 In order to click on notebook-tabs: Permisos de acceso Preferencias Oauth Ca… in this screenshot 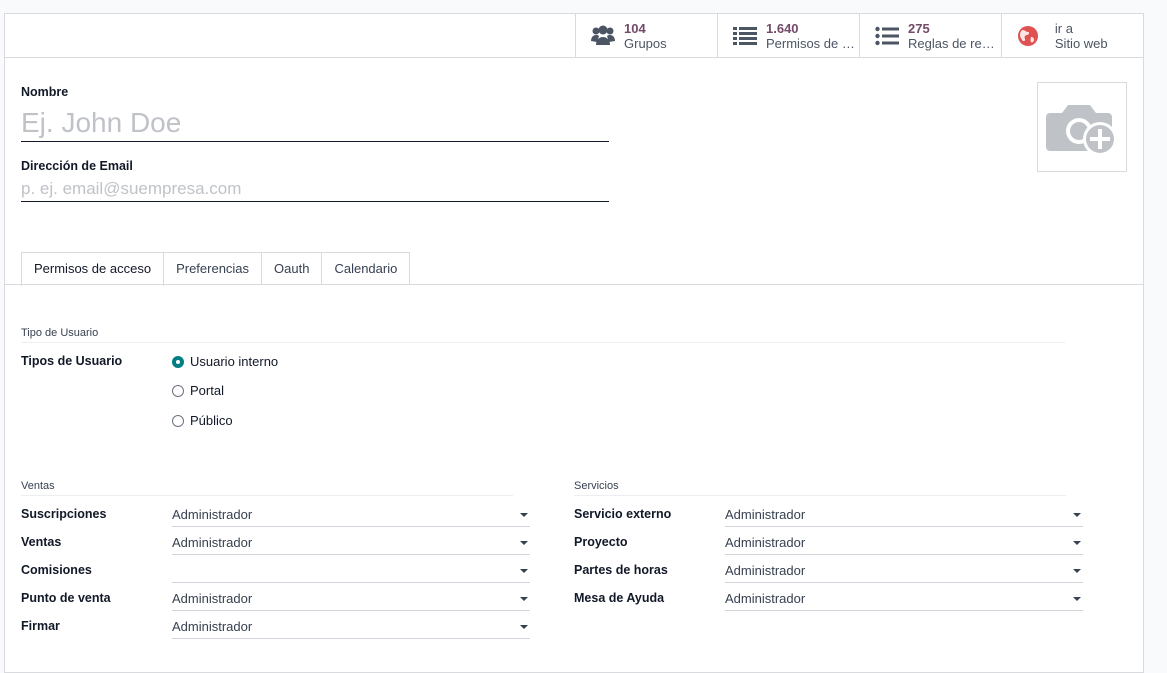, I will do `click(216, 269)`.